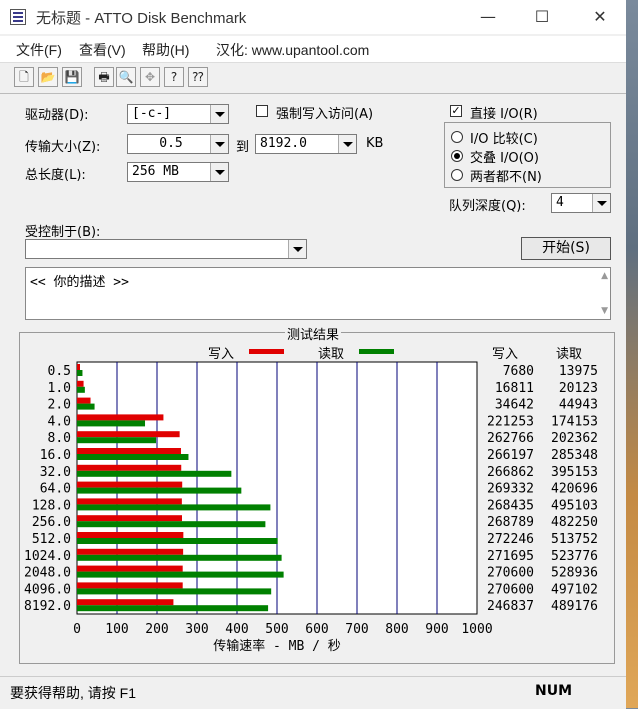  I want to click on write-value-label: 268789, so click(510, 522).